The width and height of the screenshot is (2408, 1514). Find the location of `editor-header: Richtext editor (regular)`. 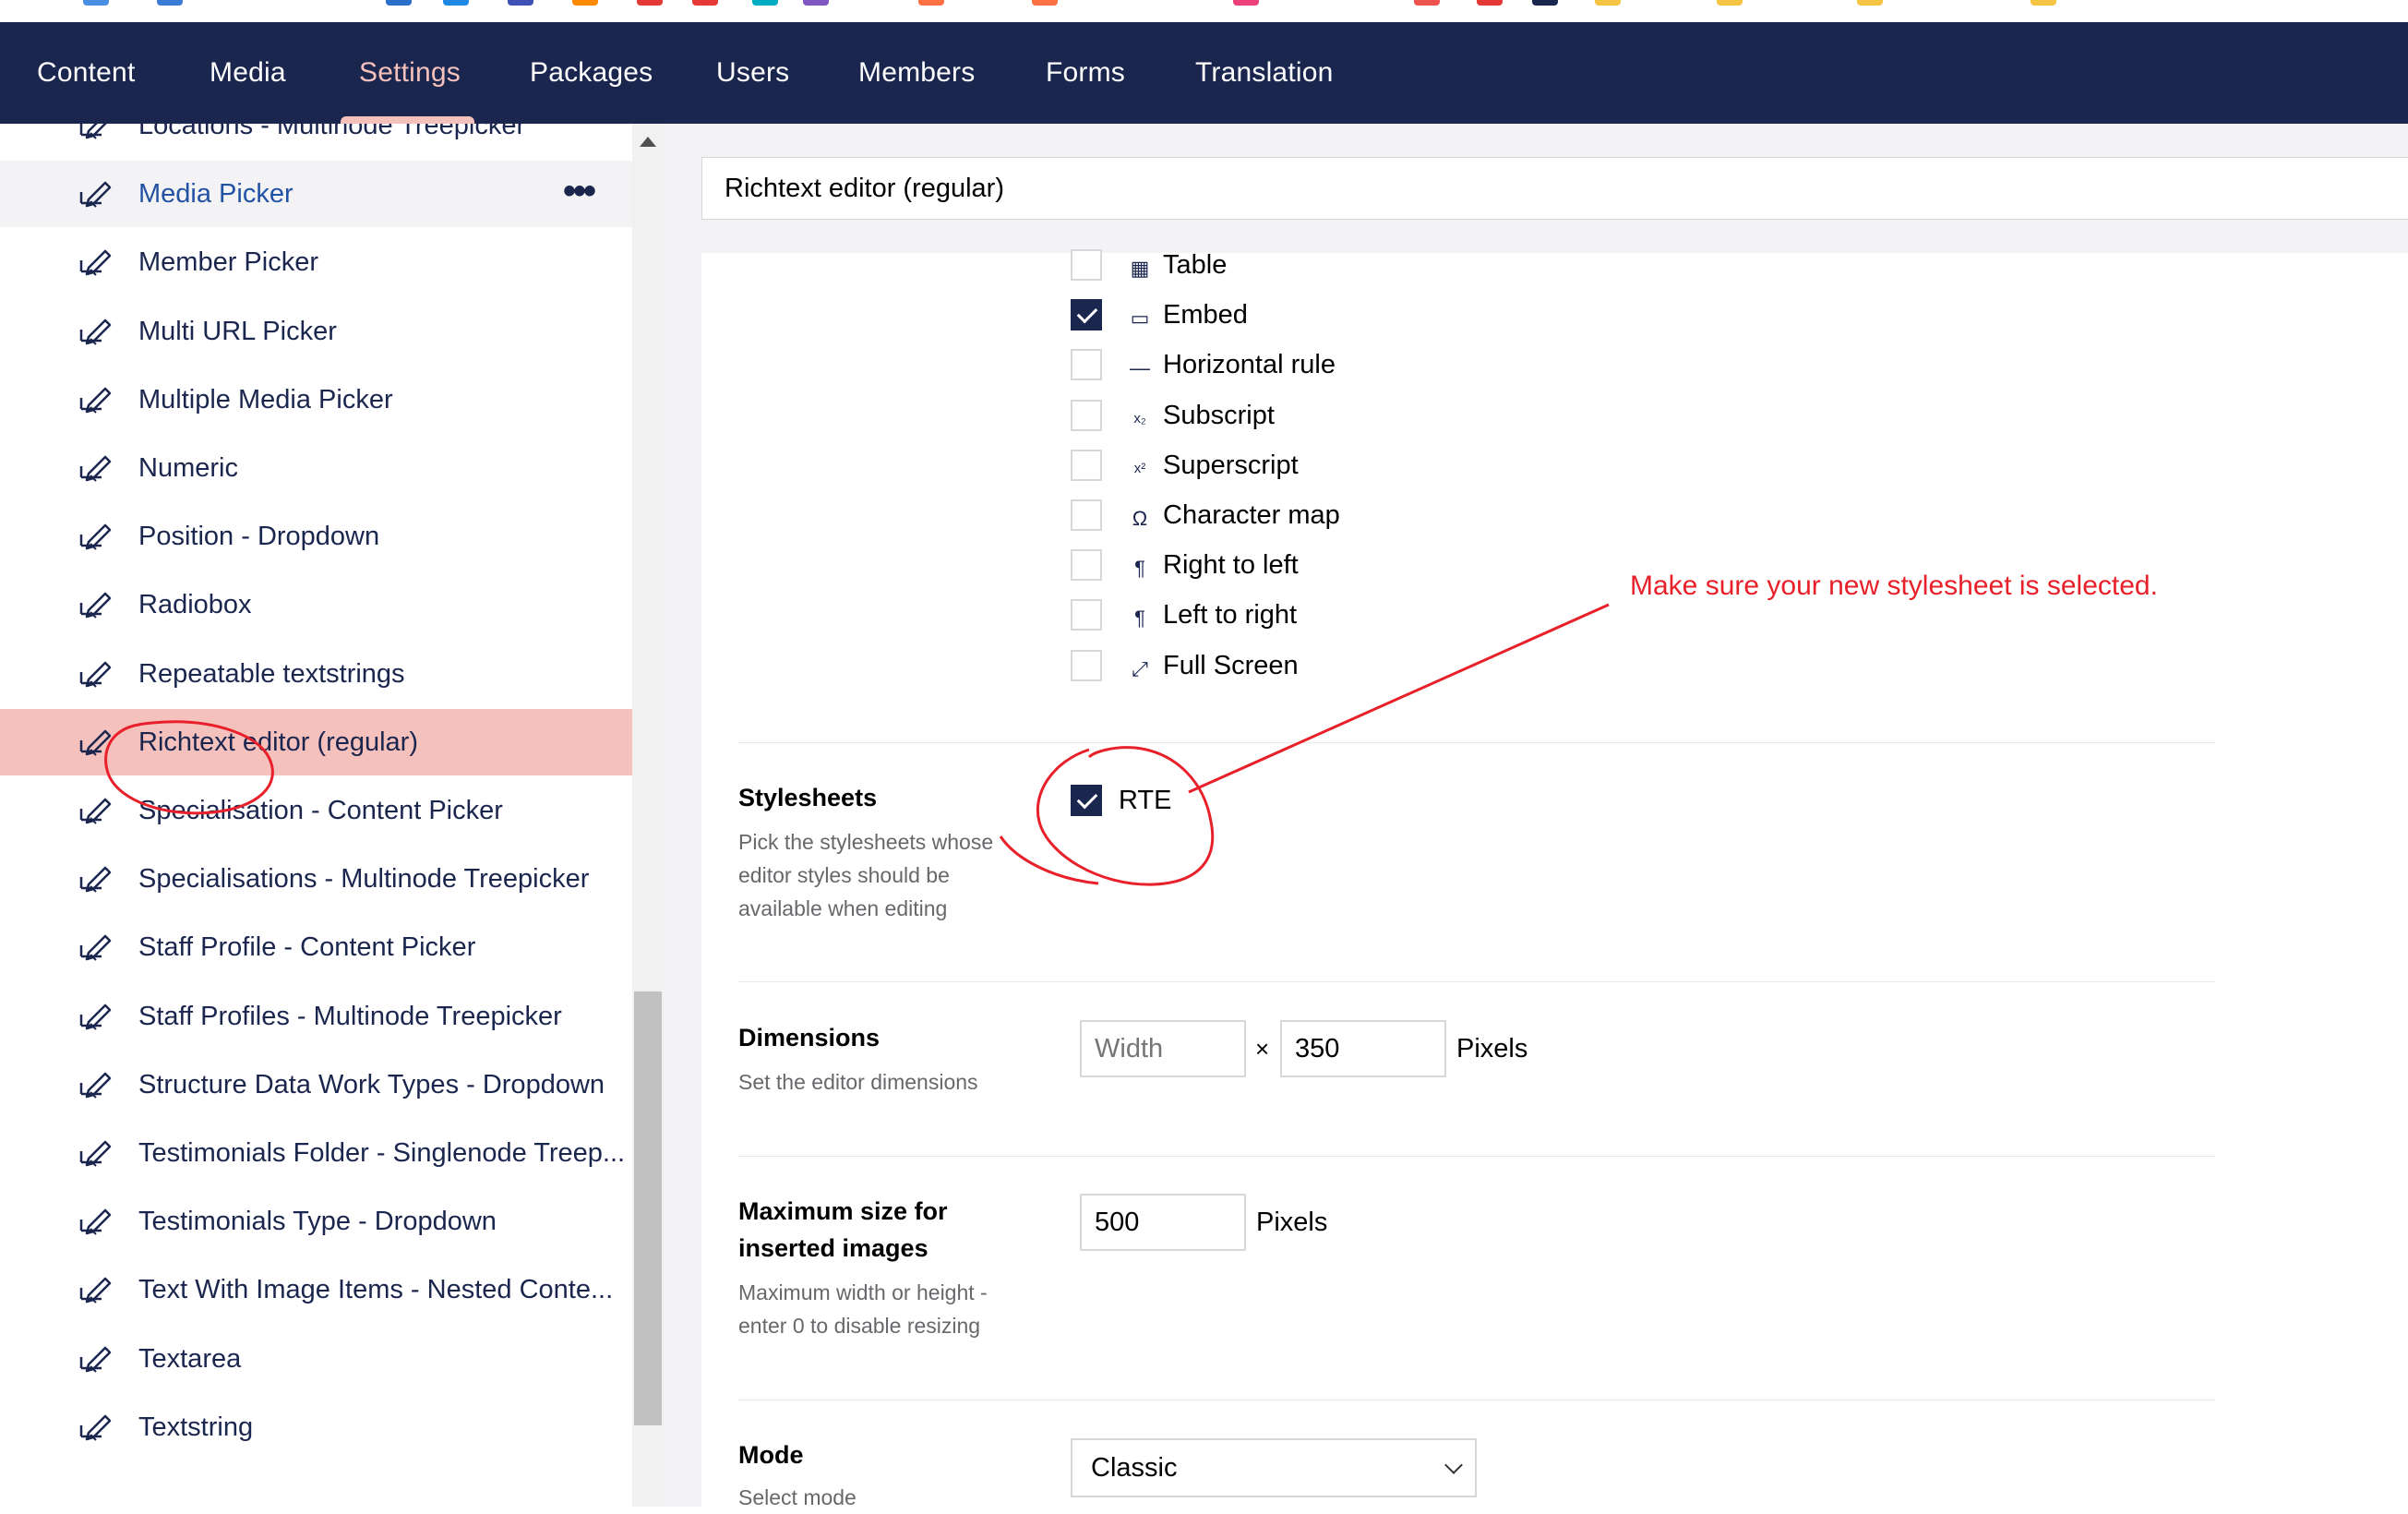

editor-header: Richtext editor (regular) is located at coordinates (1554, 188).